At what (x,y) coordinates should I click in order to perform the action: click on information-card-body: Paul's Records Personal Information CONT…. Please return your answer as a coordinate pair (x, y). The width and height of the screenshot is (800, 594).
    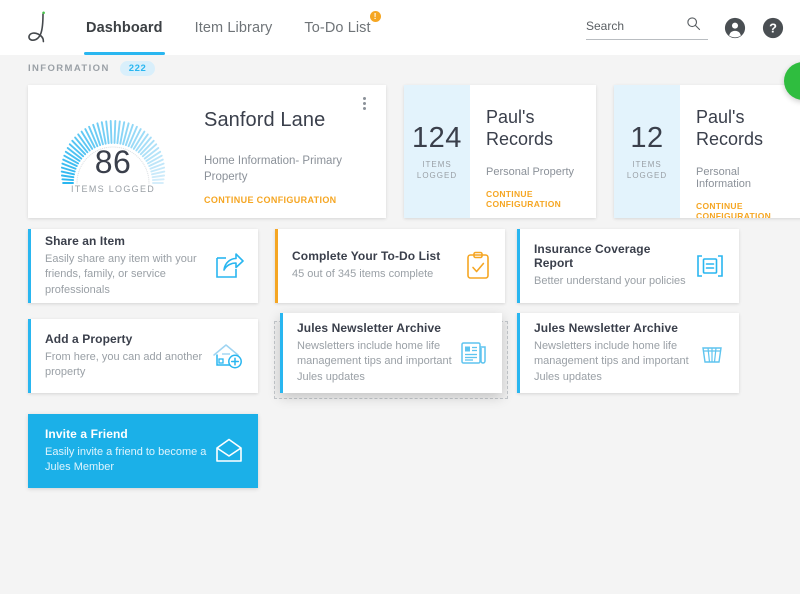
    Looking at the image, I should click on (740, 151).